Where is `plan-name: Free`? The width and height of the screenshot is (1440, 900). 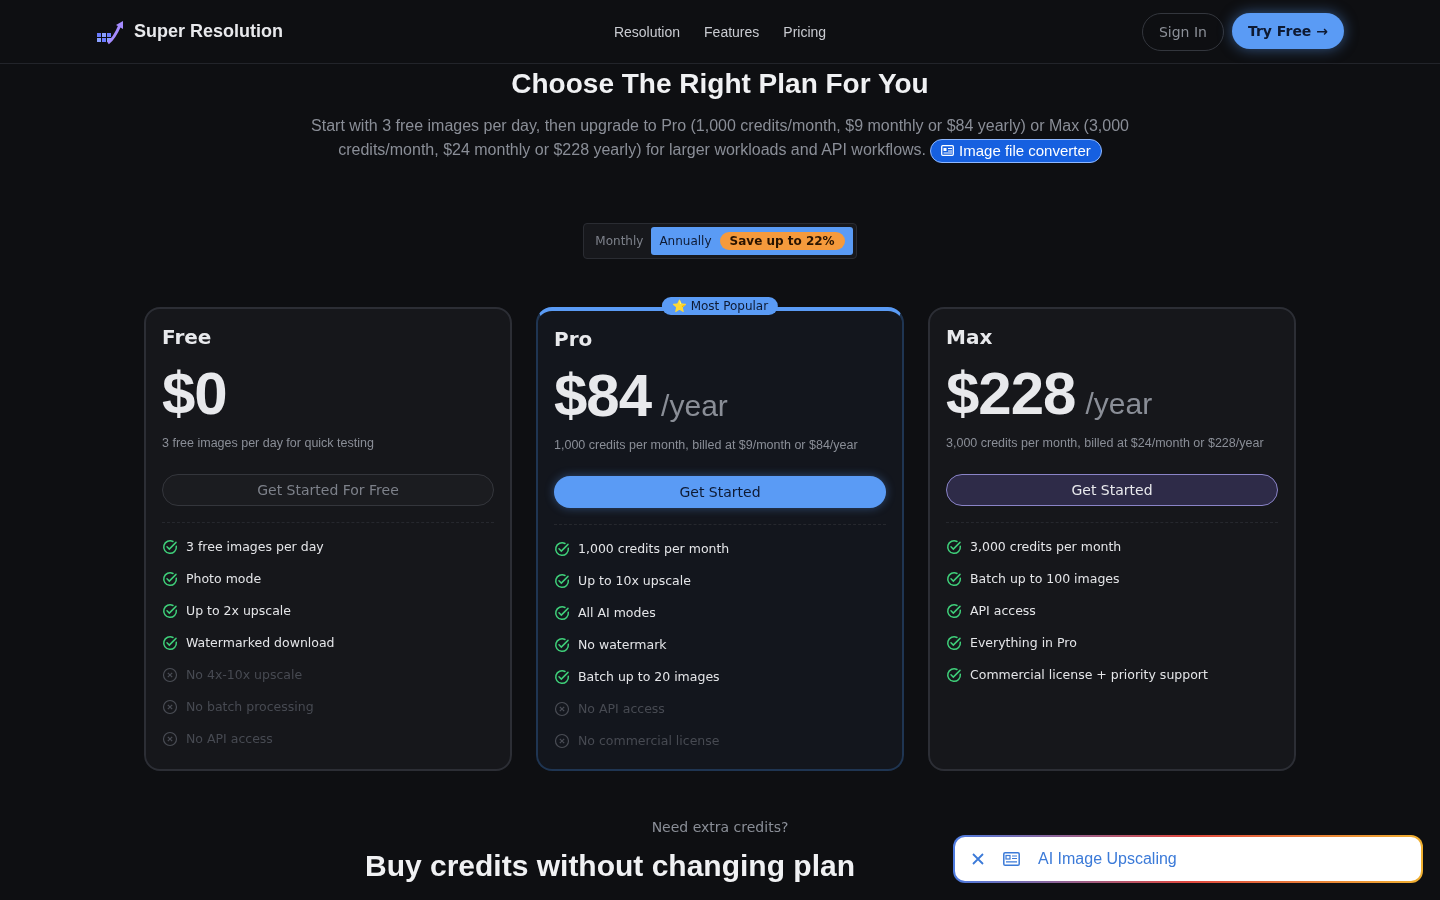 plan-name: Free is located at coordinates (187, 336).